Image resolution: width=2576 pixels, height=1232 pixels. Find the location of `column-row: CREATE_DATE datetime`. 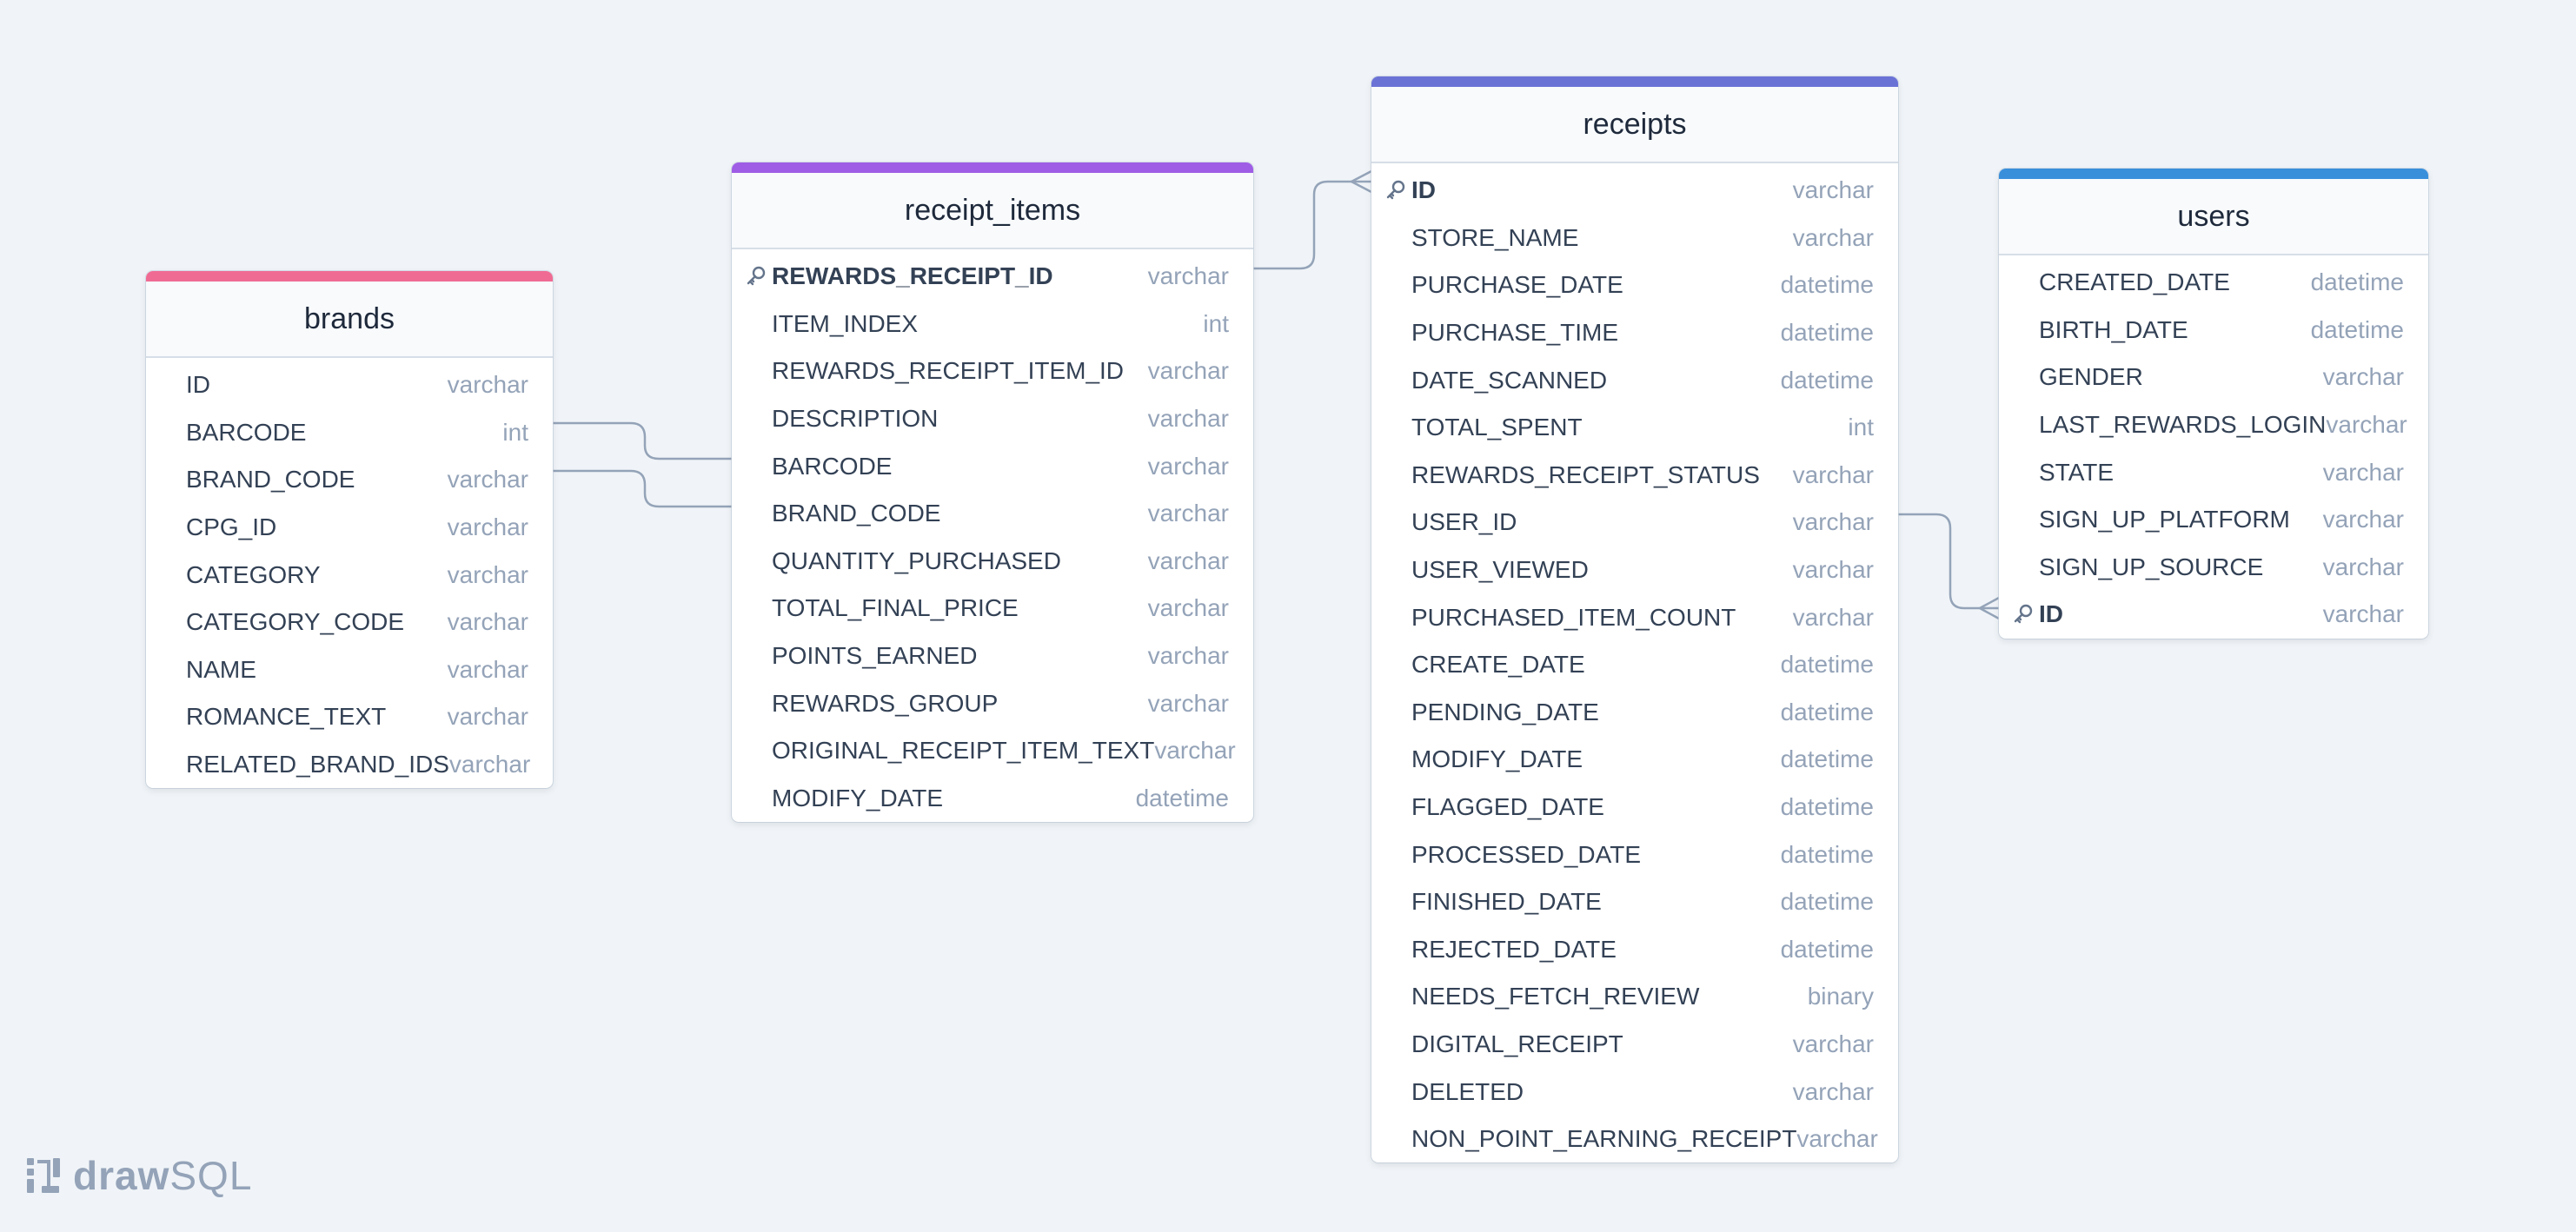

column-row: CREATE_DATE datetime is located at coordinates (1634, 665).